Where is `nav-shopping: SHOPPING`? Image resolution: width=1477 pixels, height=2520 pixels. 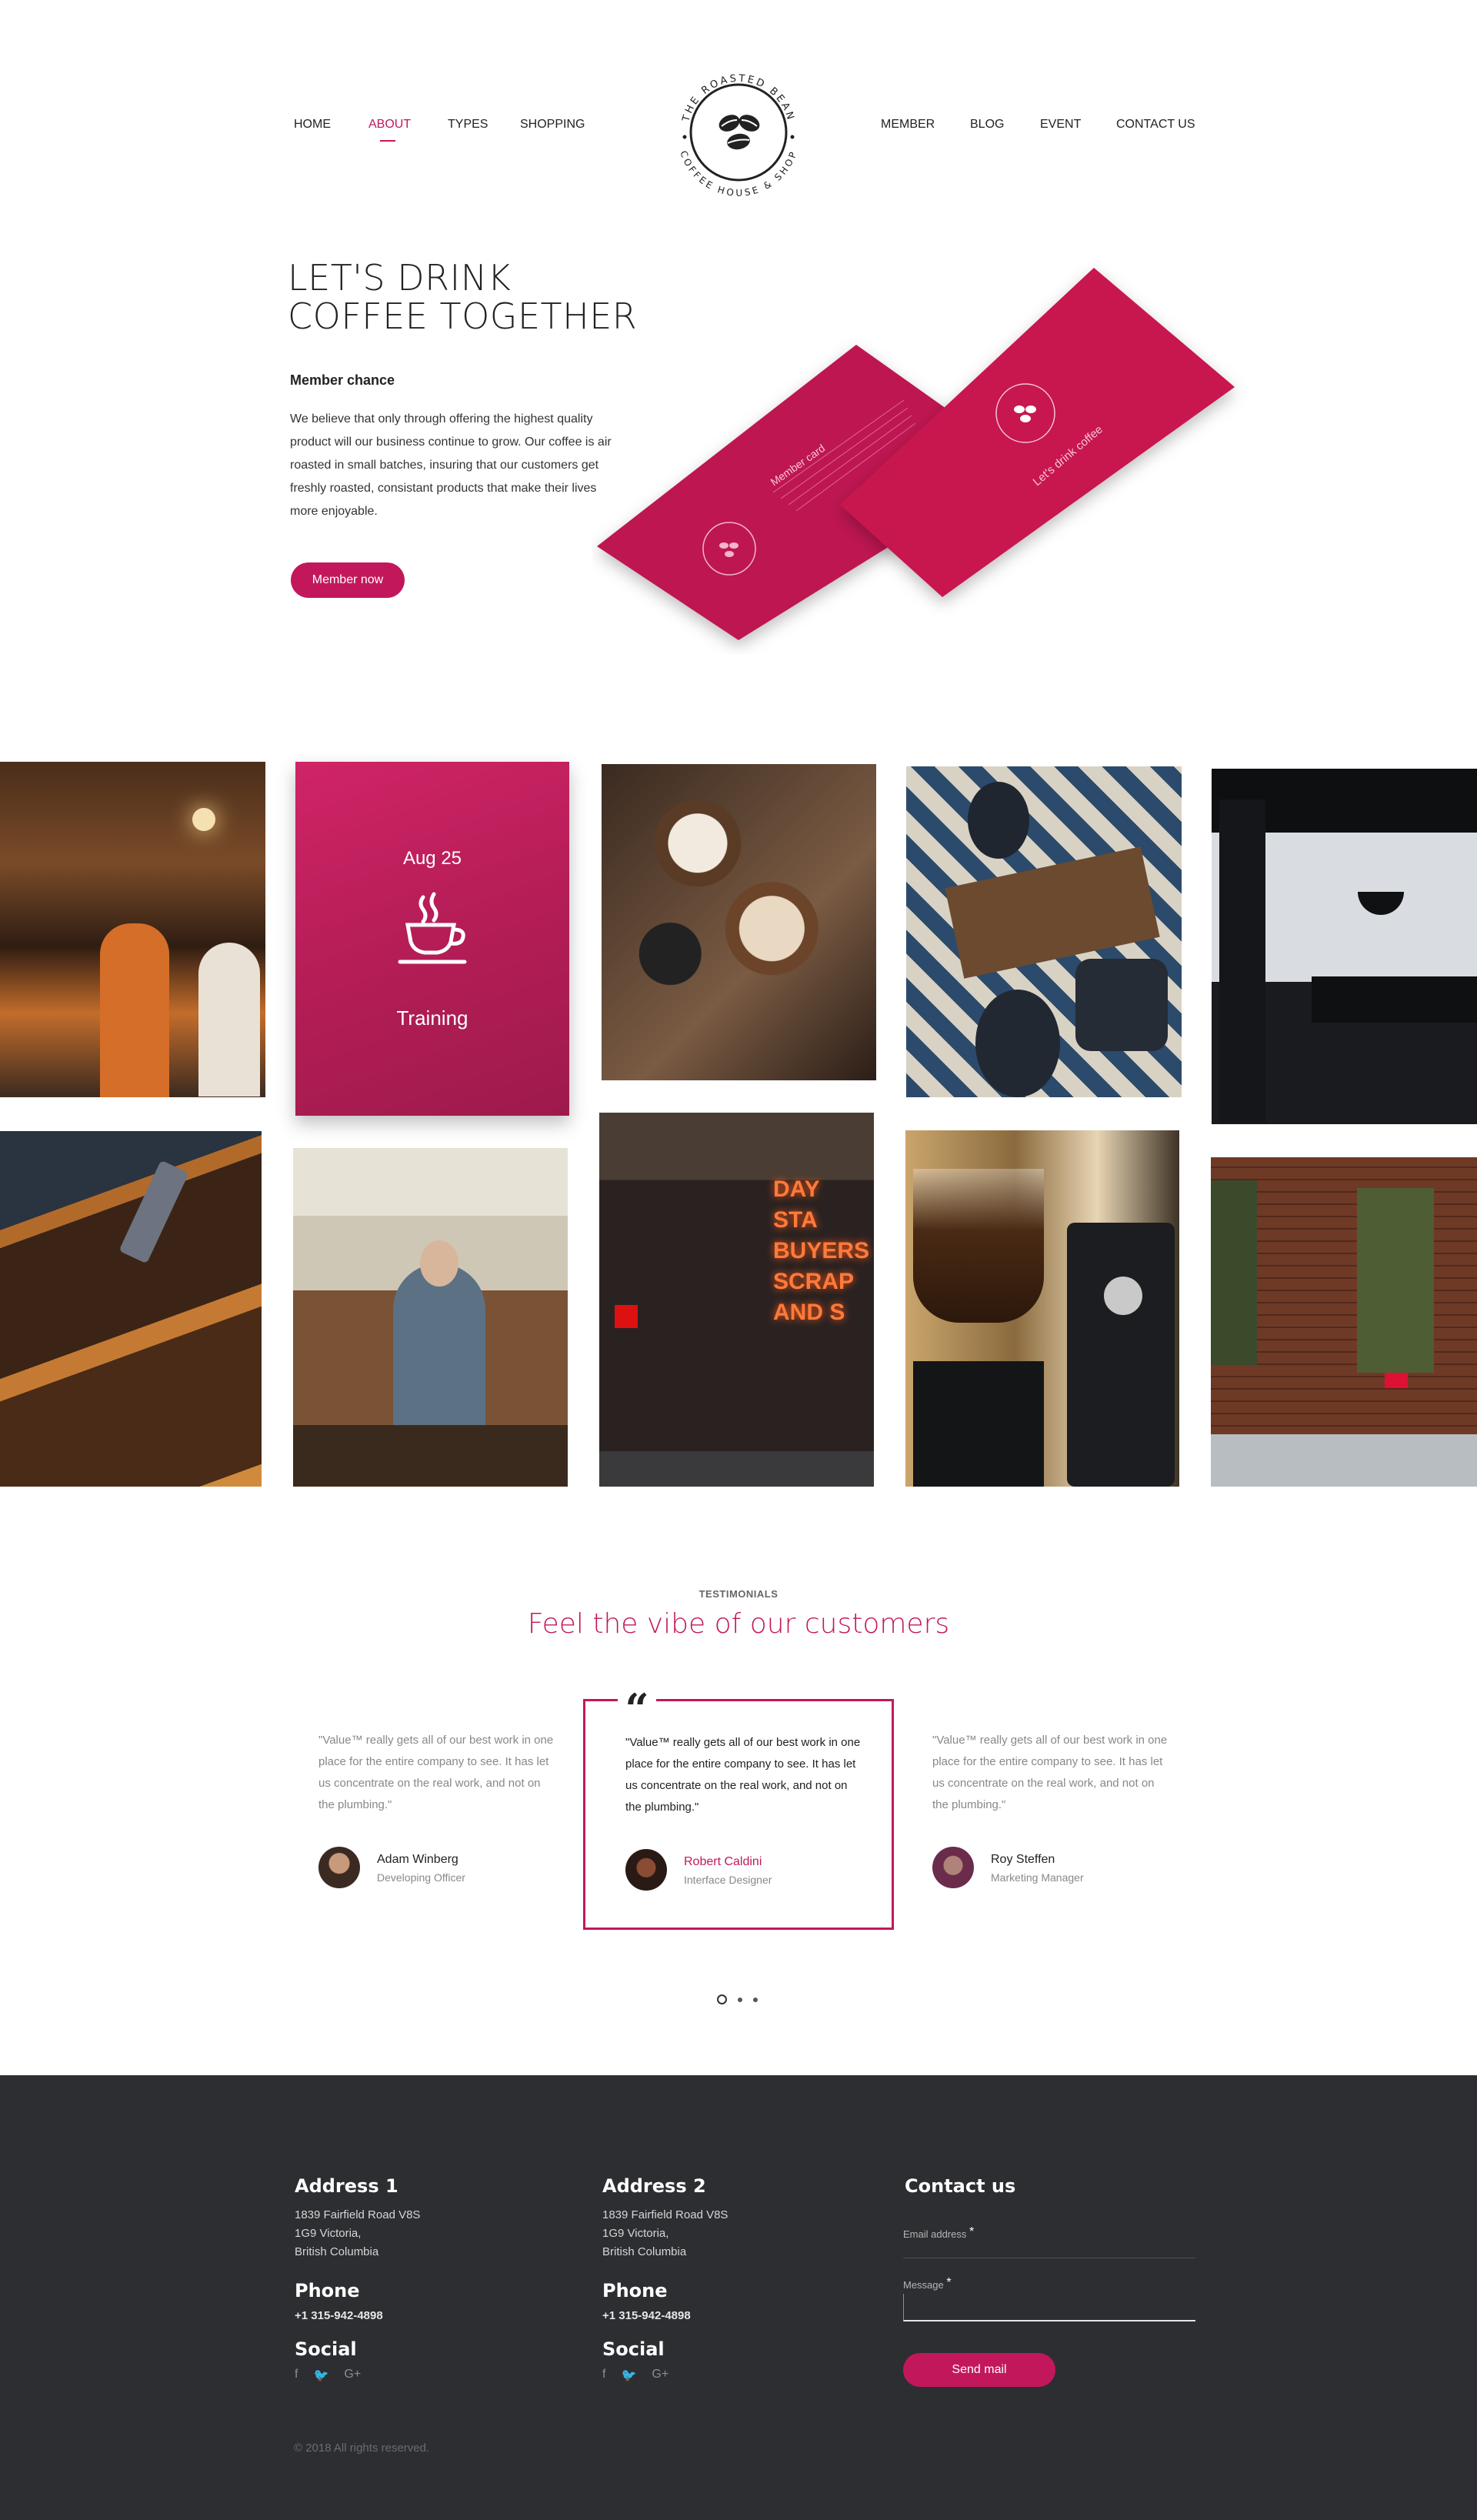 nav-shopping: SHOPPING is located at coordinates (552, 125).